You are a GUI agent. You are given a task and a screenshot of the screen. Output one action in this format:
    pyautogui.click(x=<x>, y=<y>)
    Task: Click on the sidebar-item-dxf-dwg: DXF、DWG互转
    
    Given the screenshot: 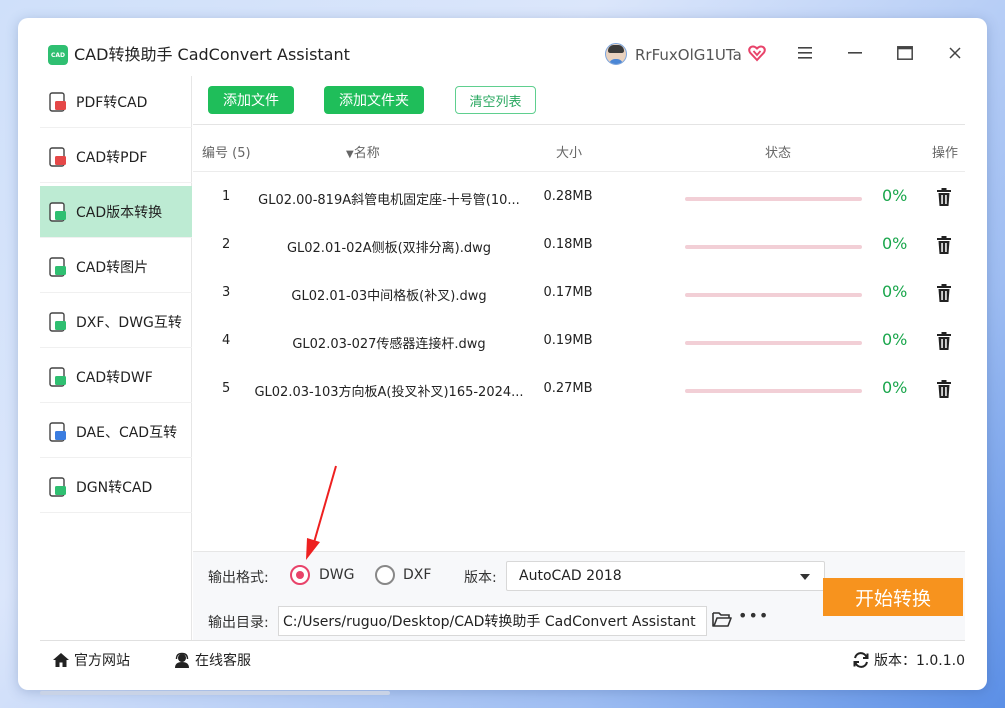 What is the action you would take?
    pyautogui.click(x=116, y=322)
    